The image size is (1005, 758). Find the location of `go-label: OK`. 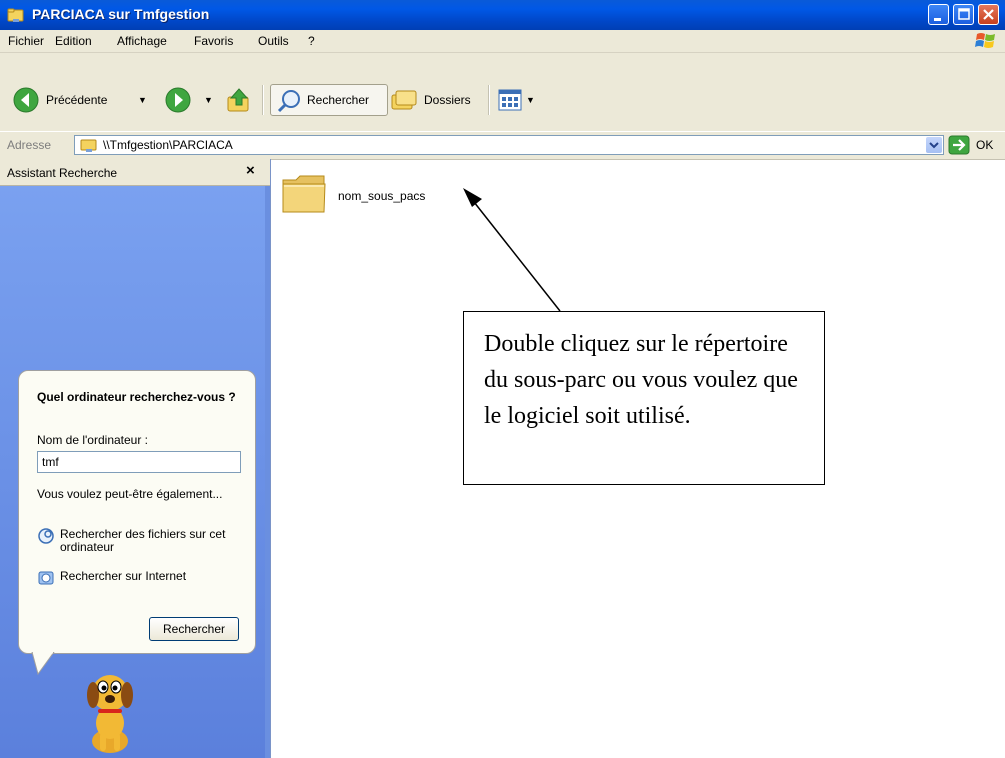

go-label: OK is located at coordinates (984, 145).